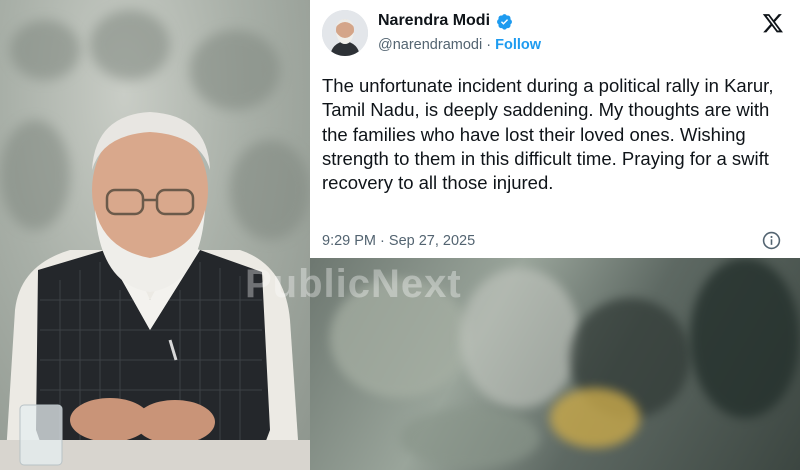  I want to click on watermark: PublicNext, so click(353, 284).